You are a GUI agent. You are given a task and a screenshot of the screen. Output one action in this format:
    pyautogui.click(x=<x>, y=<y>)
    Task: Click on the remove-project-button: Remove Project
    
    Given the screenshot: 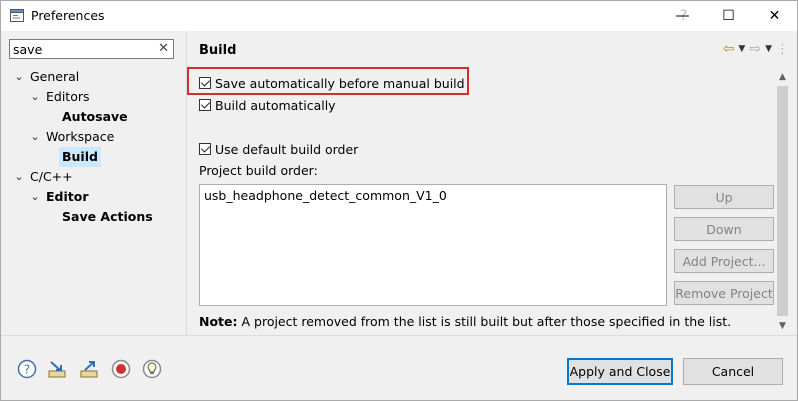 What is the action you would take?
    pyautogui.click(x=724, y=293)
    